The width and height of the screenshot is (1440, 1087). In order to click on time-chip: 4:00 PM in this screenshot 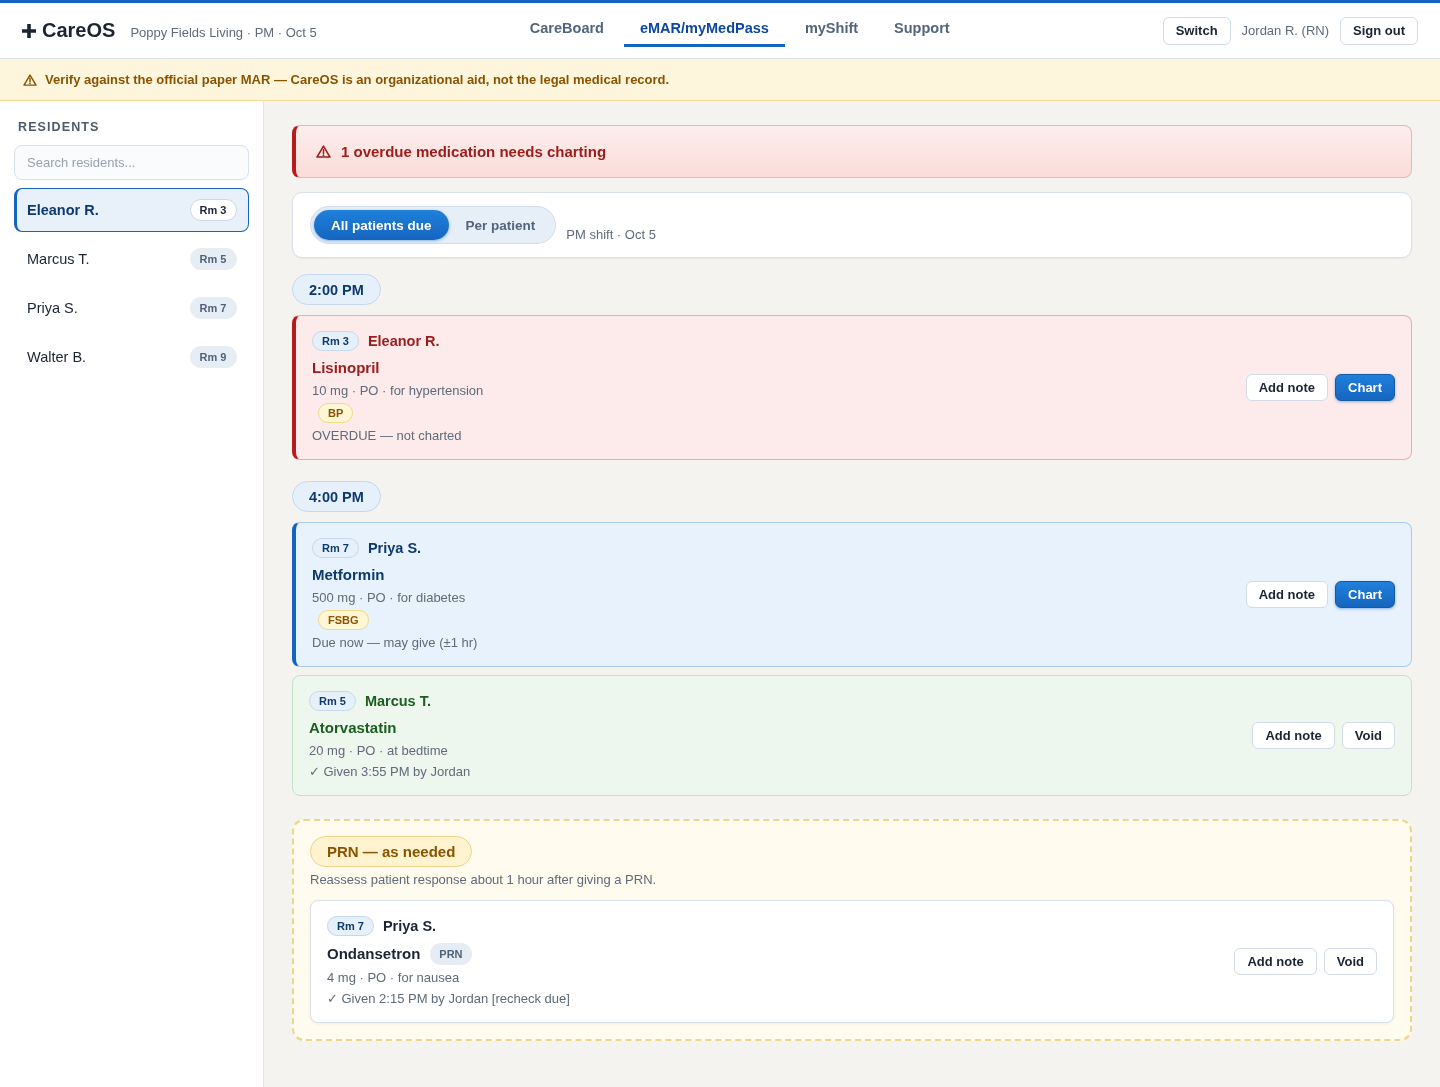, I will do `click(336, 496)`.